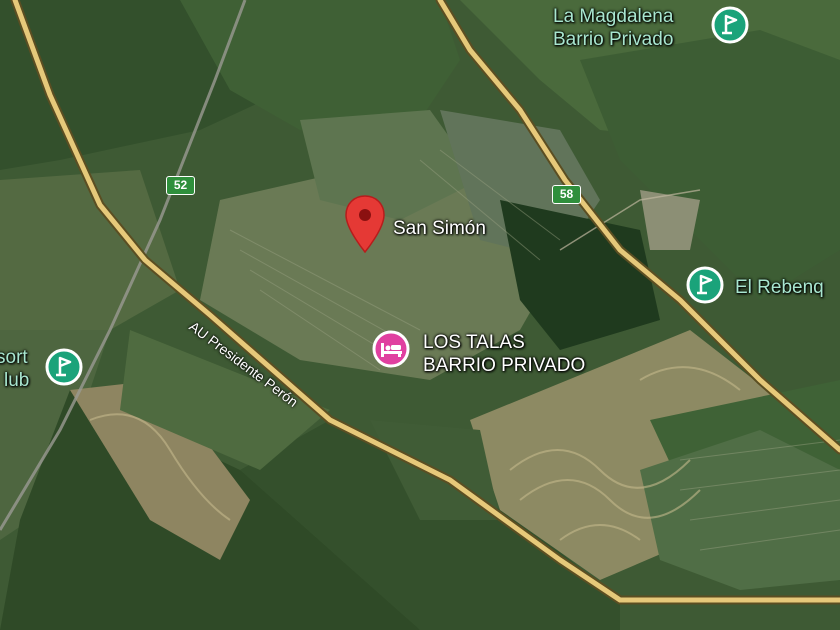 This screenshot has width=840, height=630. What do you see at coordinates (439, 228) in the screenshot?
I see `pin-label-san-simon: San Simón` at bounding box center [439, 228].